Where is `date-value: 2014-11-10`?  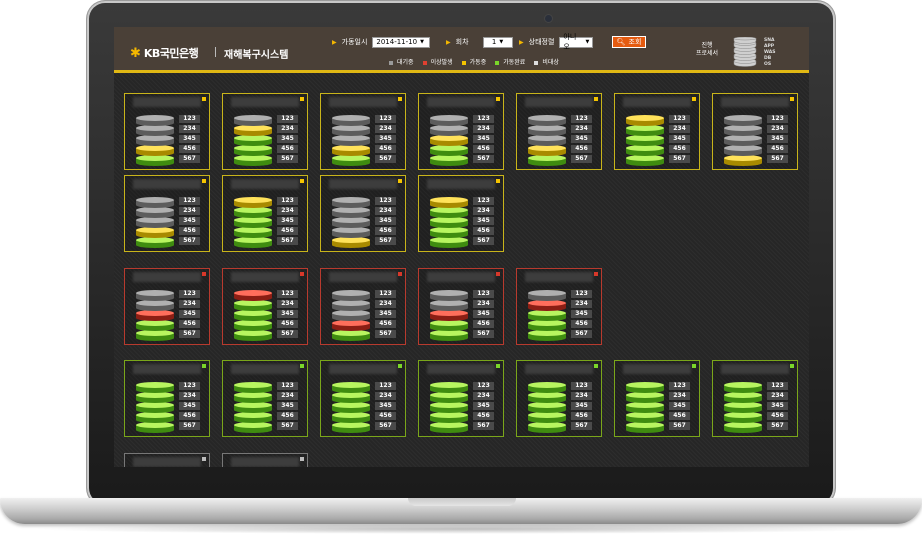 date-value: 2014-11-10 is located at coordinates (397, 42).